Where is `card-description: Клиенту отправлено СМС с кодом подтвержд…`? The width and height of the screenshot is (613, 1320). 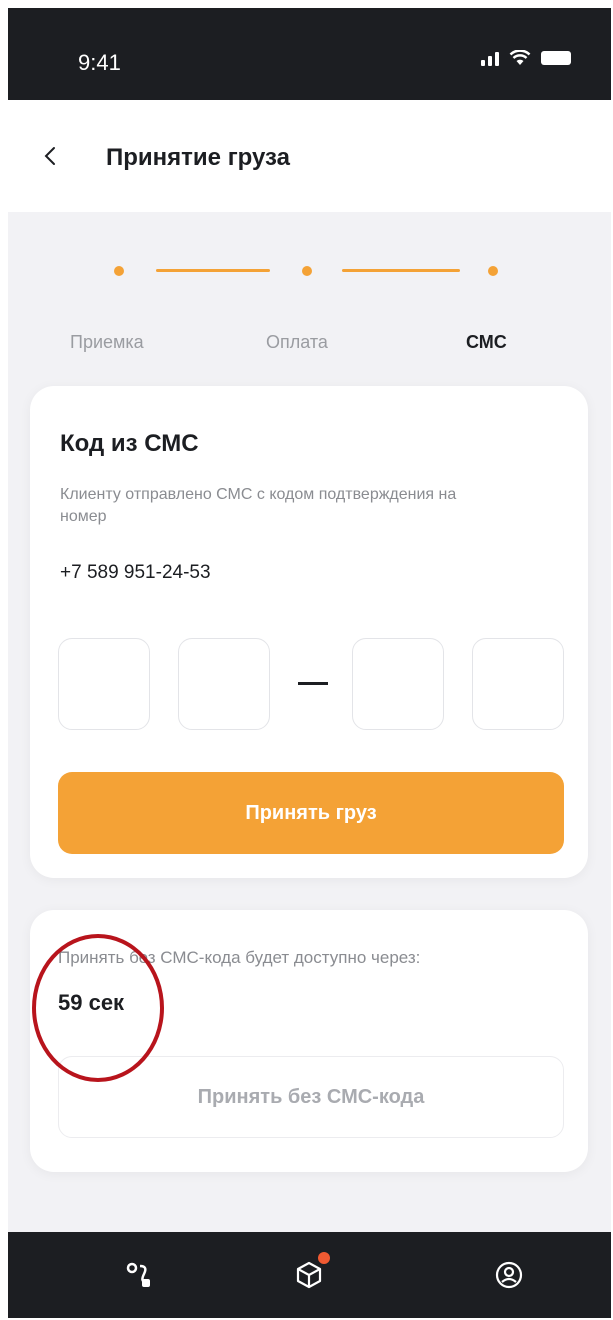
card-description: Клиенту отправлено СМС с кодом подтвержд… is located at coordinates (258, 505).